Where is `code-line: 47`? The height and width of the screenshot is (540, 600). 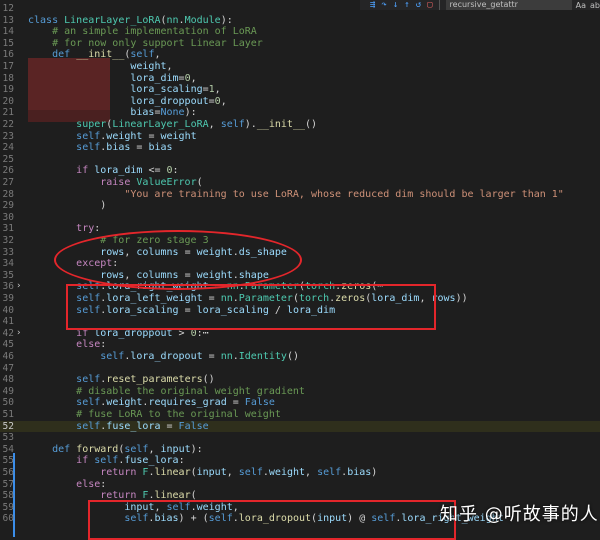
code-line: 47 is located at coordinates (300, 369).